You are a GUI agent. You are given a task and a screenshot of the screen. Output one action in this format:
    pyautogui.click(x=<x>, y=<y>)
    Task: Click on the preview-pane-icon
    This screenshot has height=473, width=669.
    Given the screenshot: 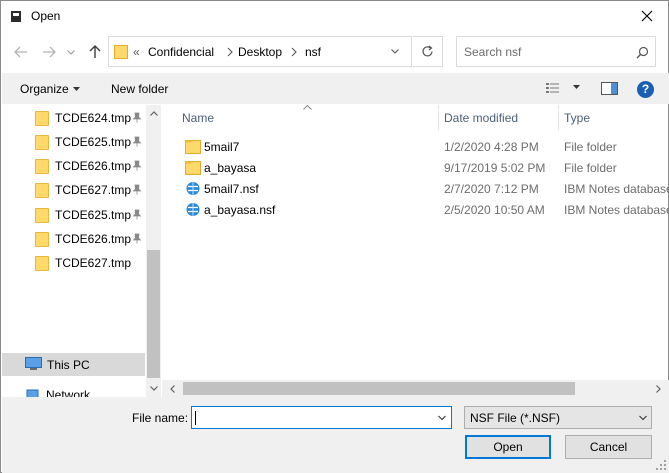 What is the action you would take?
    pyautogui.click(x=610, y=88)
    